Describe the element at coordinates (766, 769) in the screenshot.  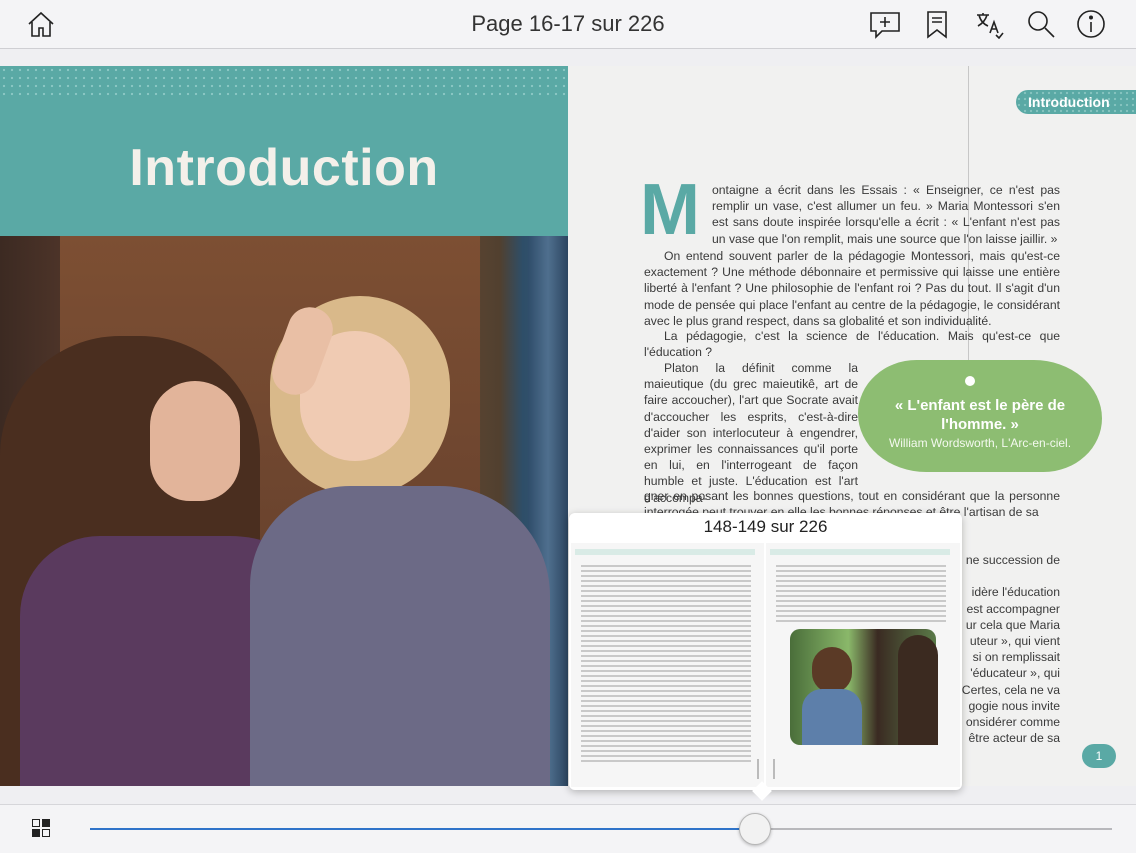
I see `preview-grip-icon` at that location.